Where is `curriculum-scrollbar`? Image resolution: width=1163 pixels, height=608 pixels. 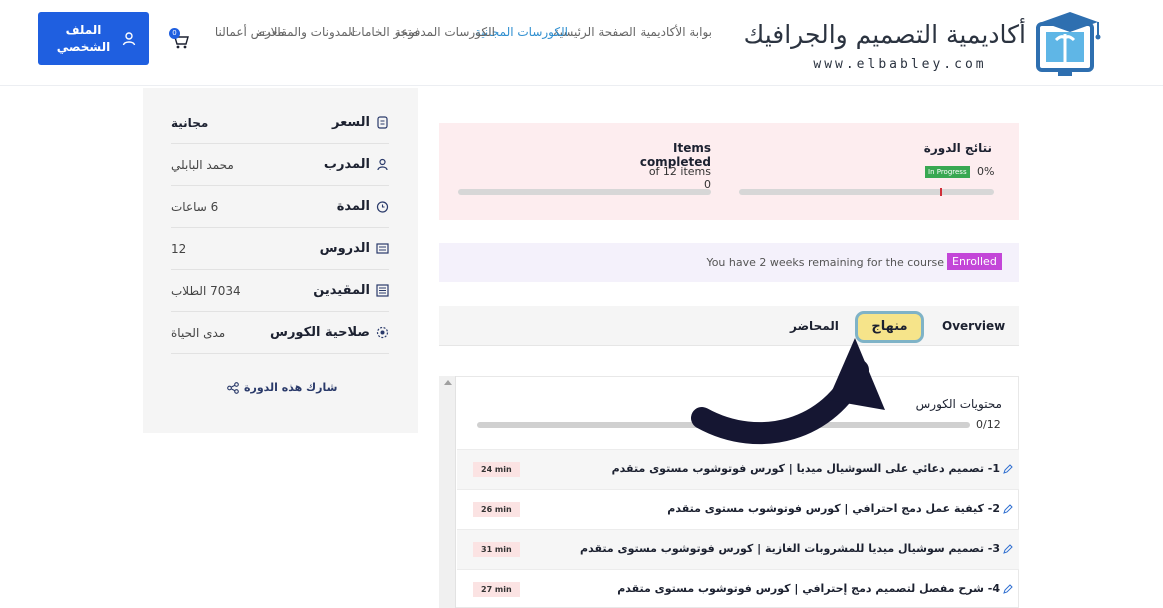 curriculum-scrollbar is located at coordinates (447, 492).